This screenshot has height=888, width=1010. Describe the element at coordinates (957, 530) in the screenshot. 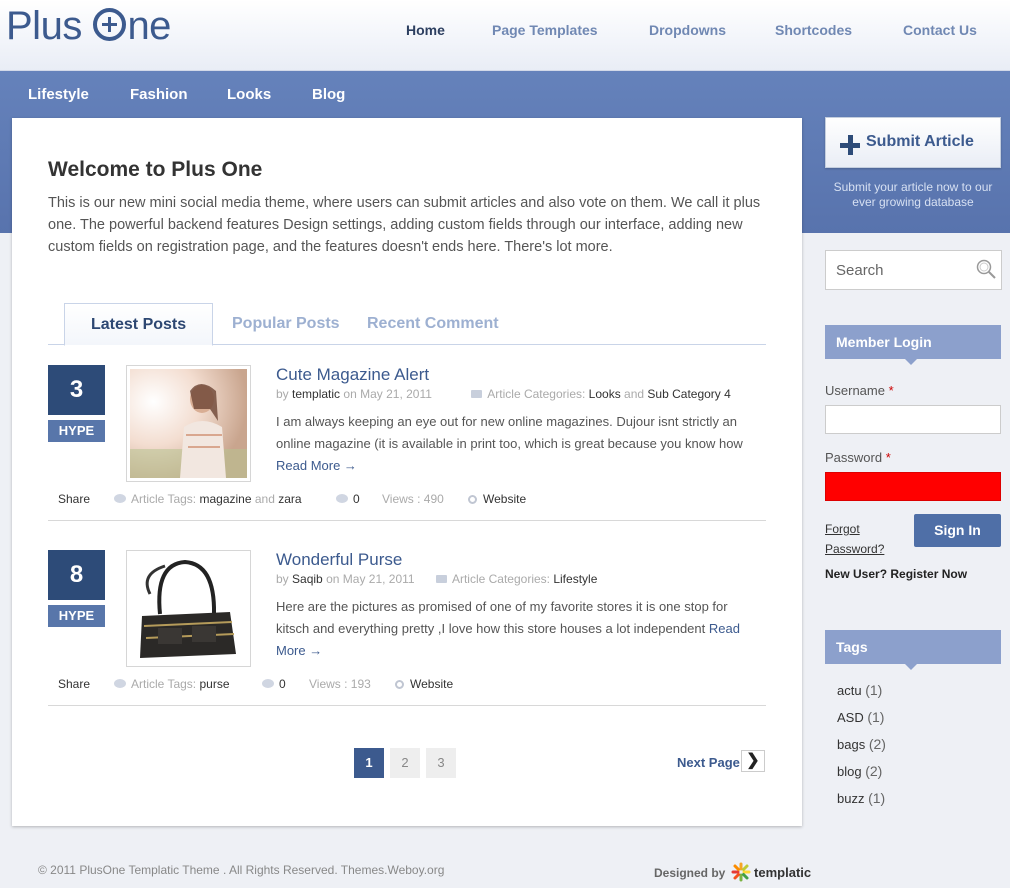

I see `sign-in-button: Sign In` at that location.